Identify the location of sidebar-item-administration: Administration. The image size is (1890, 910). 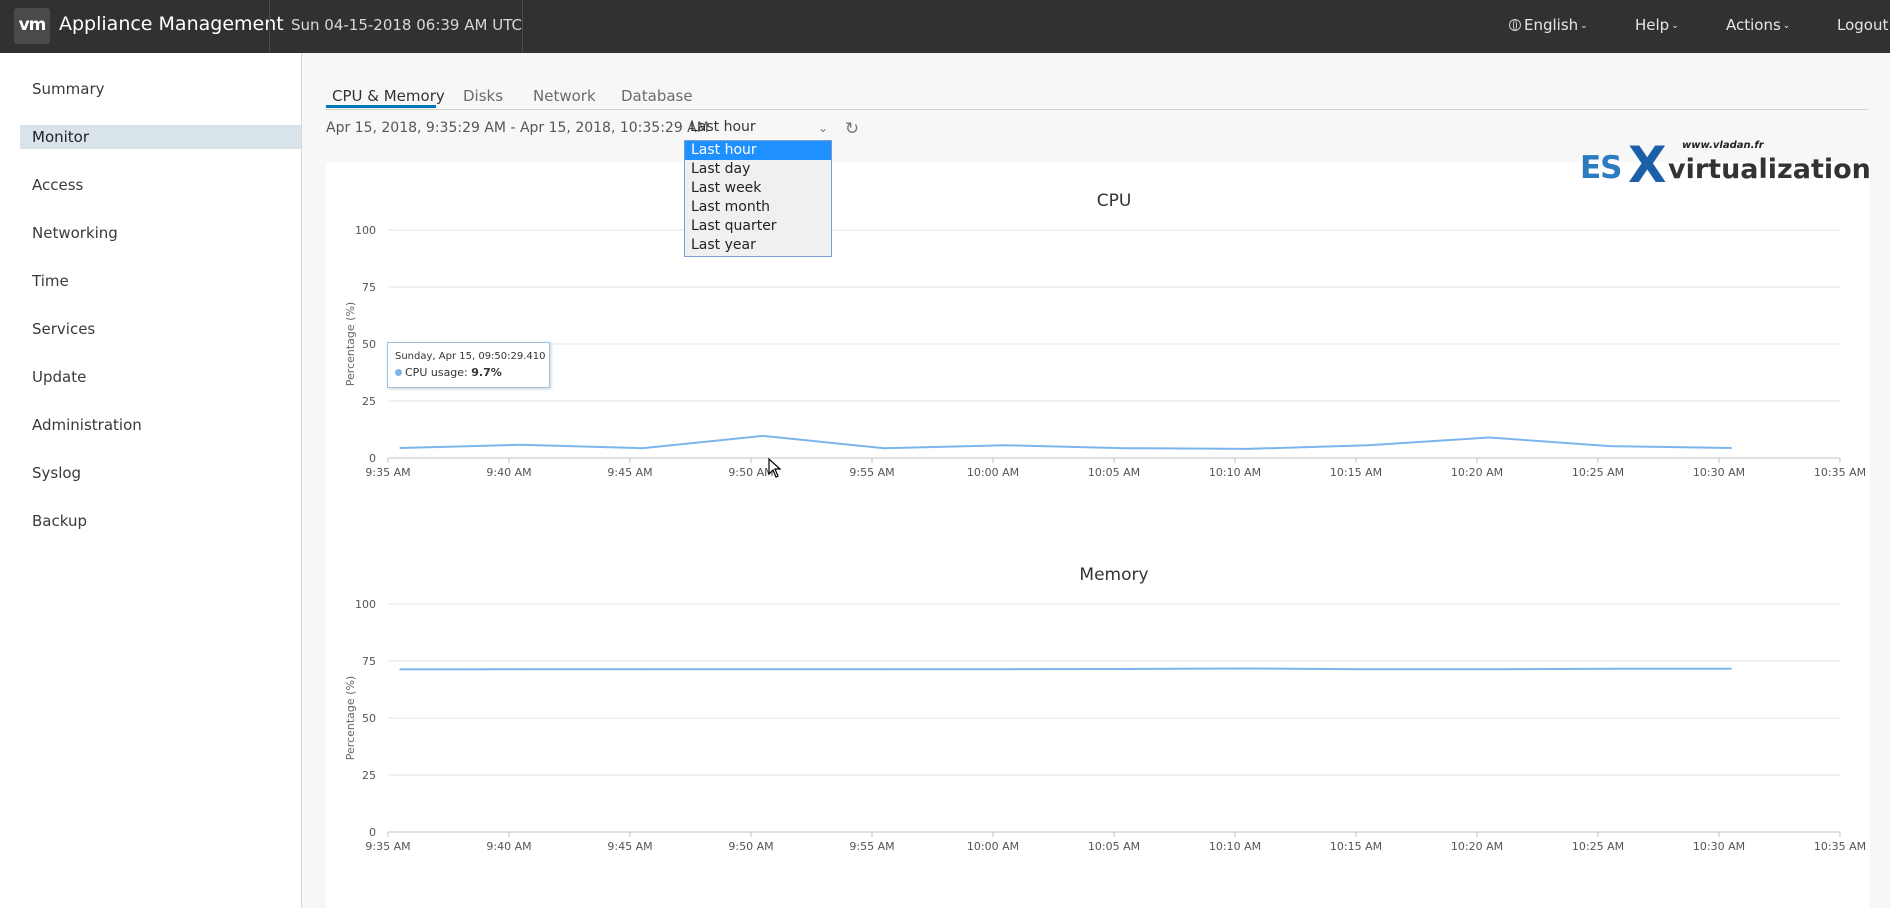
(160, 425).